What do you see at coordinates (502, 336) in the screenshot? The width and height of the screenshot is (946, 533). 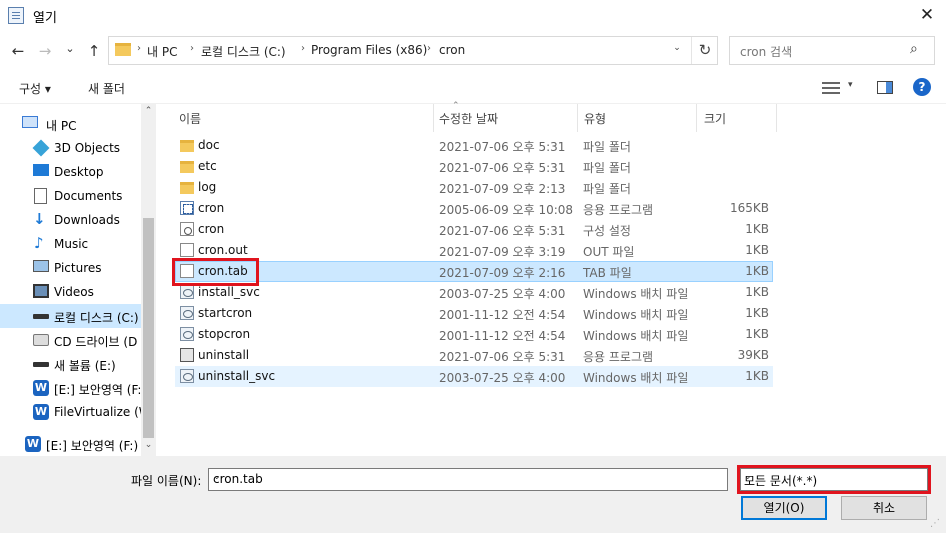 I see `file-date: 2001-11-12 오전 4:54` at bounding box center [502, 336].